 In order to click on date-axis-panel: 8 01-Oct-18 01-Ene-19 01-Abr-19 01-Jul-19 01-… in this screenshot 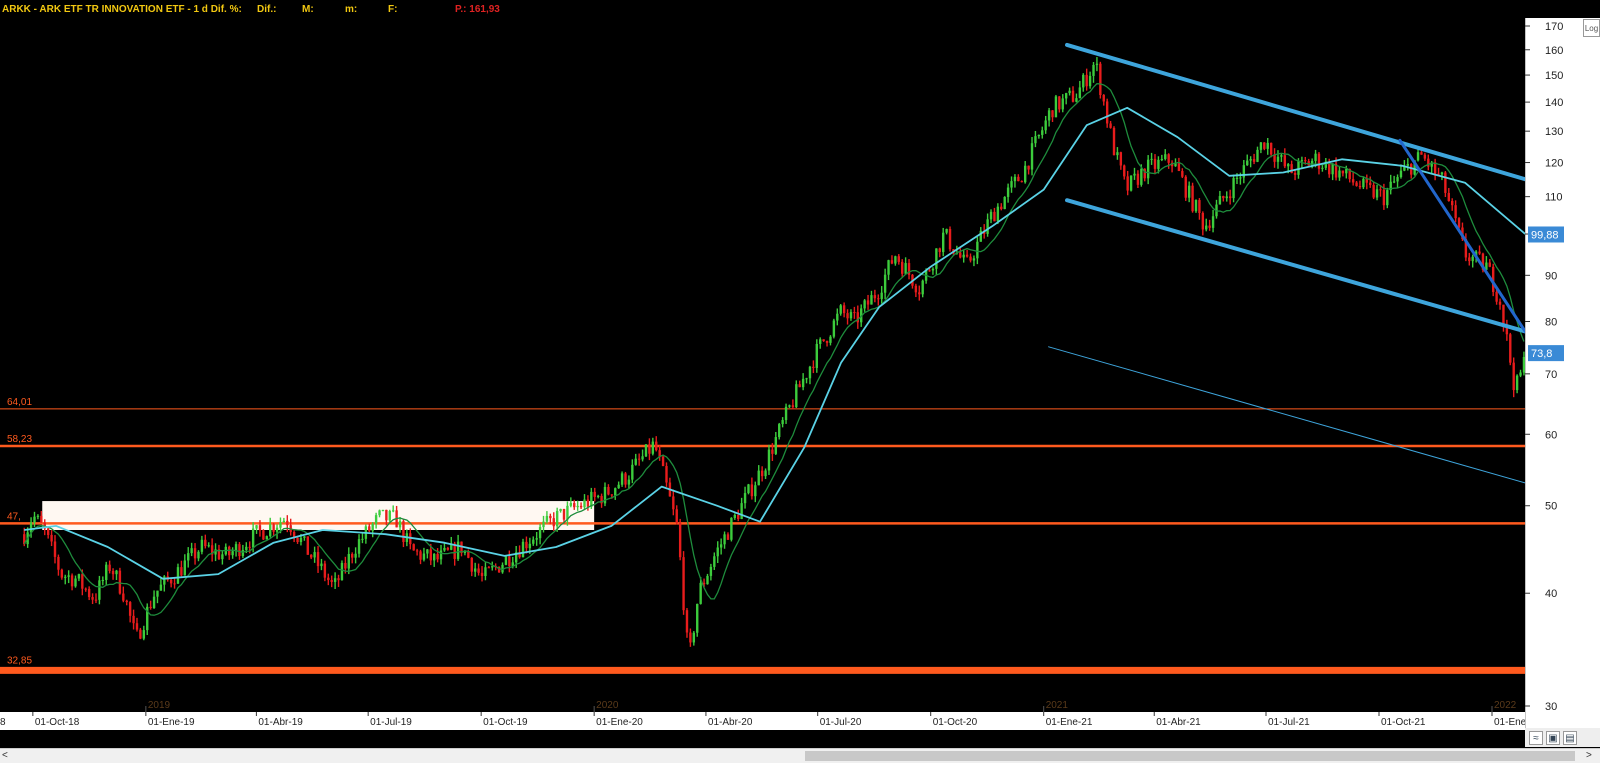, I will do `click(770, 721)`.